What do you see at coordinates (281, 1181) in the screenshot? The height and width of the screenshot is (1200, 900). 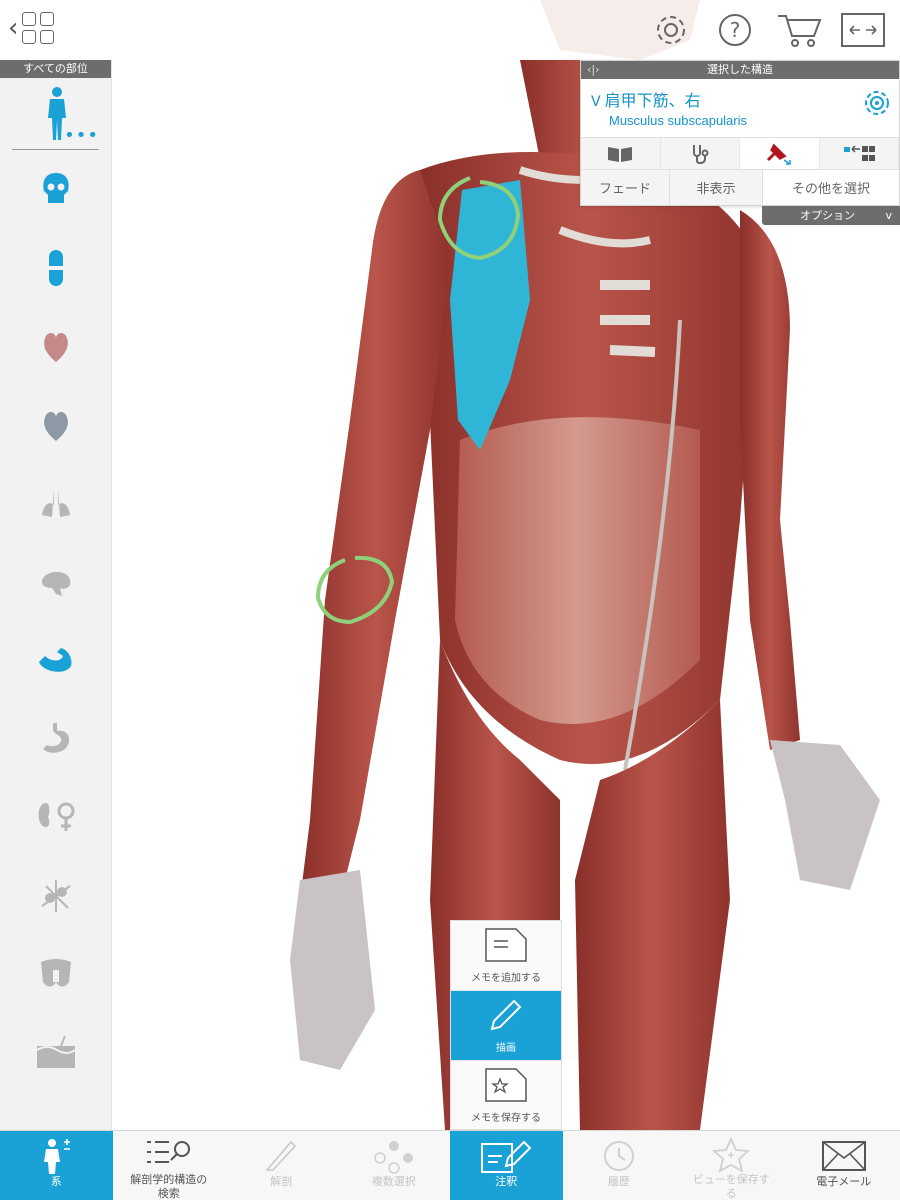 I see `tab-dissect-label: 解剖` at bounding box center [281, 1181].